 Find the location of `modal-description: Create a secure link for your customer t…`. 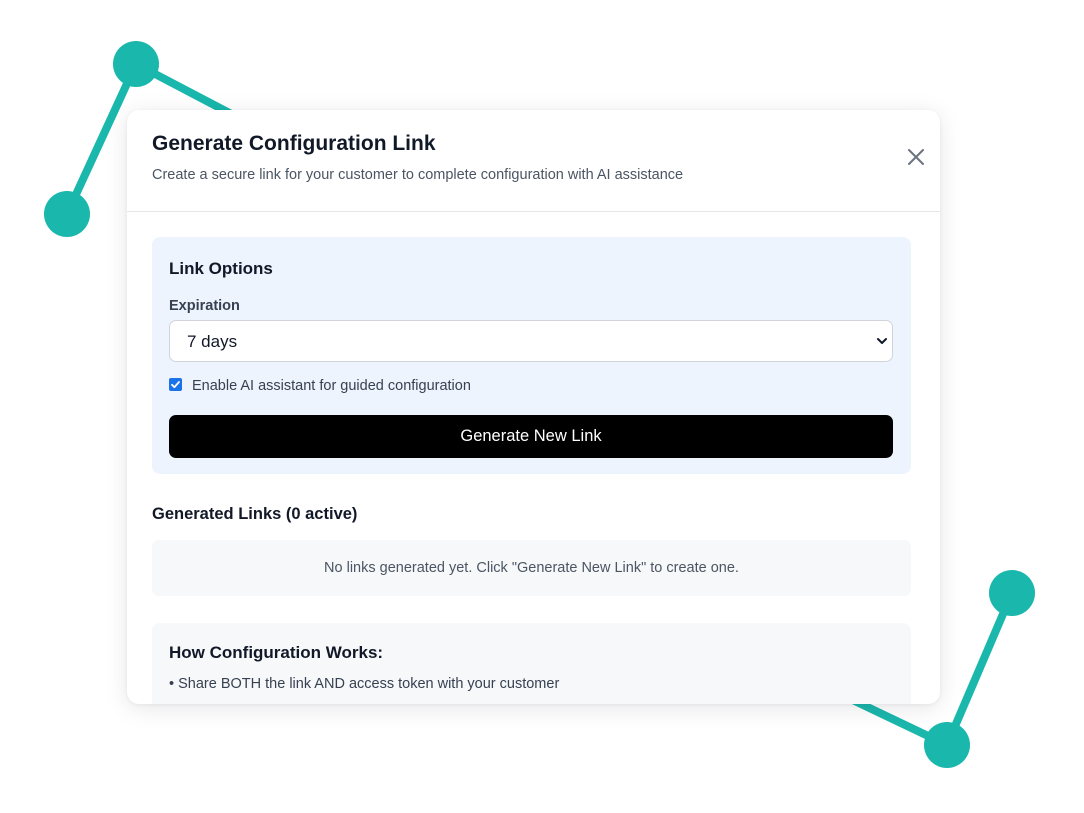

modal-description: Create a secure link for your customer t… is located at coordinates (418, 175).